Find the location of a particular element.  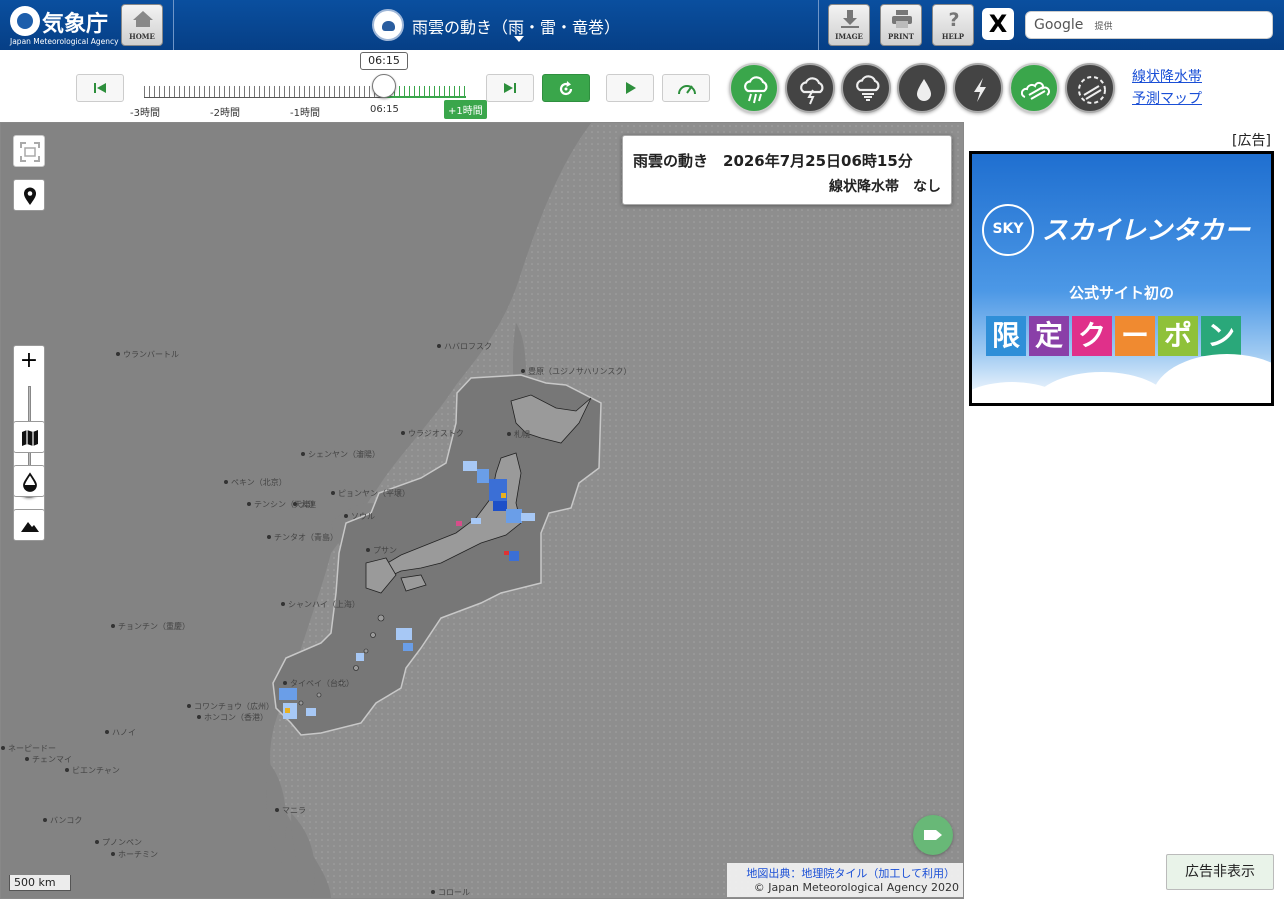

location-pin-icon is located at coordinates (30, 196).